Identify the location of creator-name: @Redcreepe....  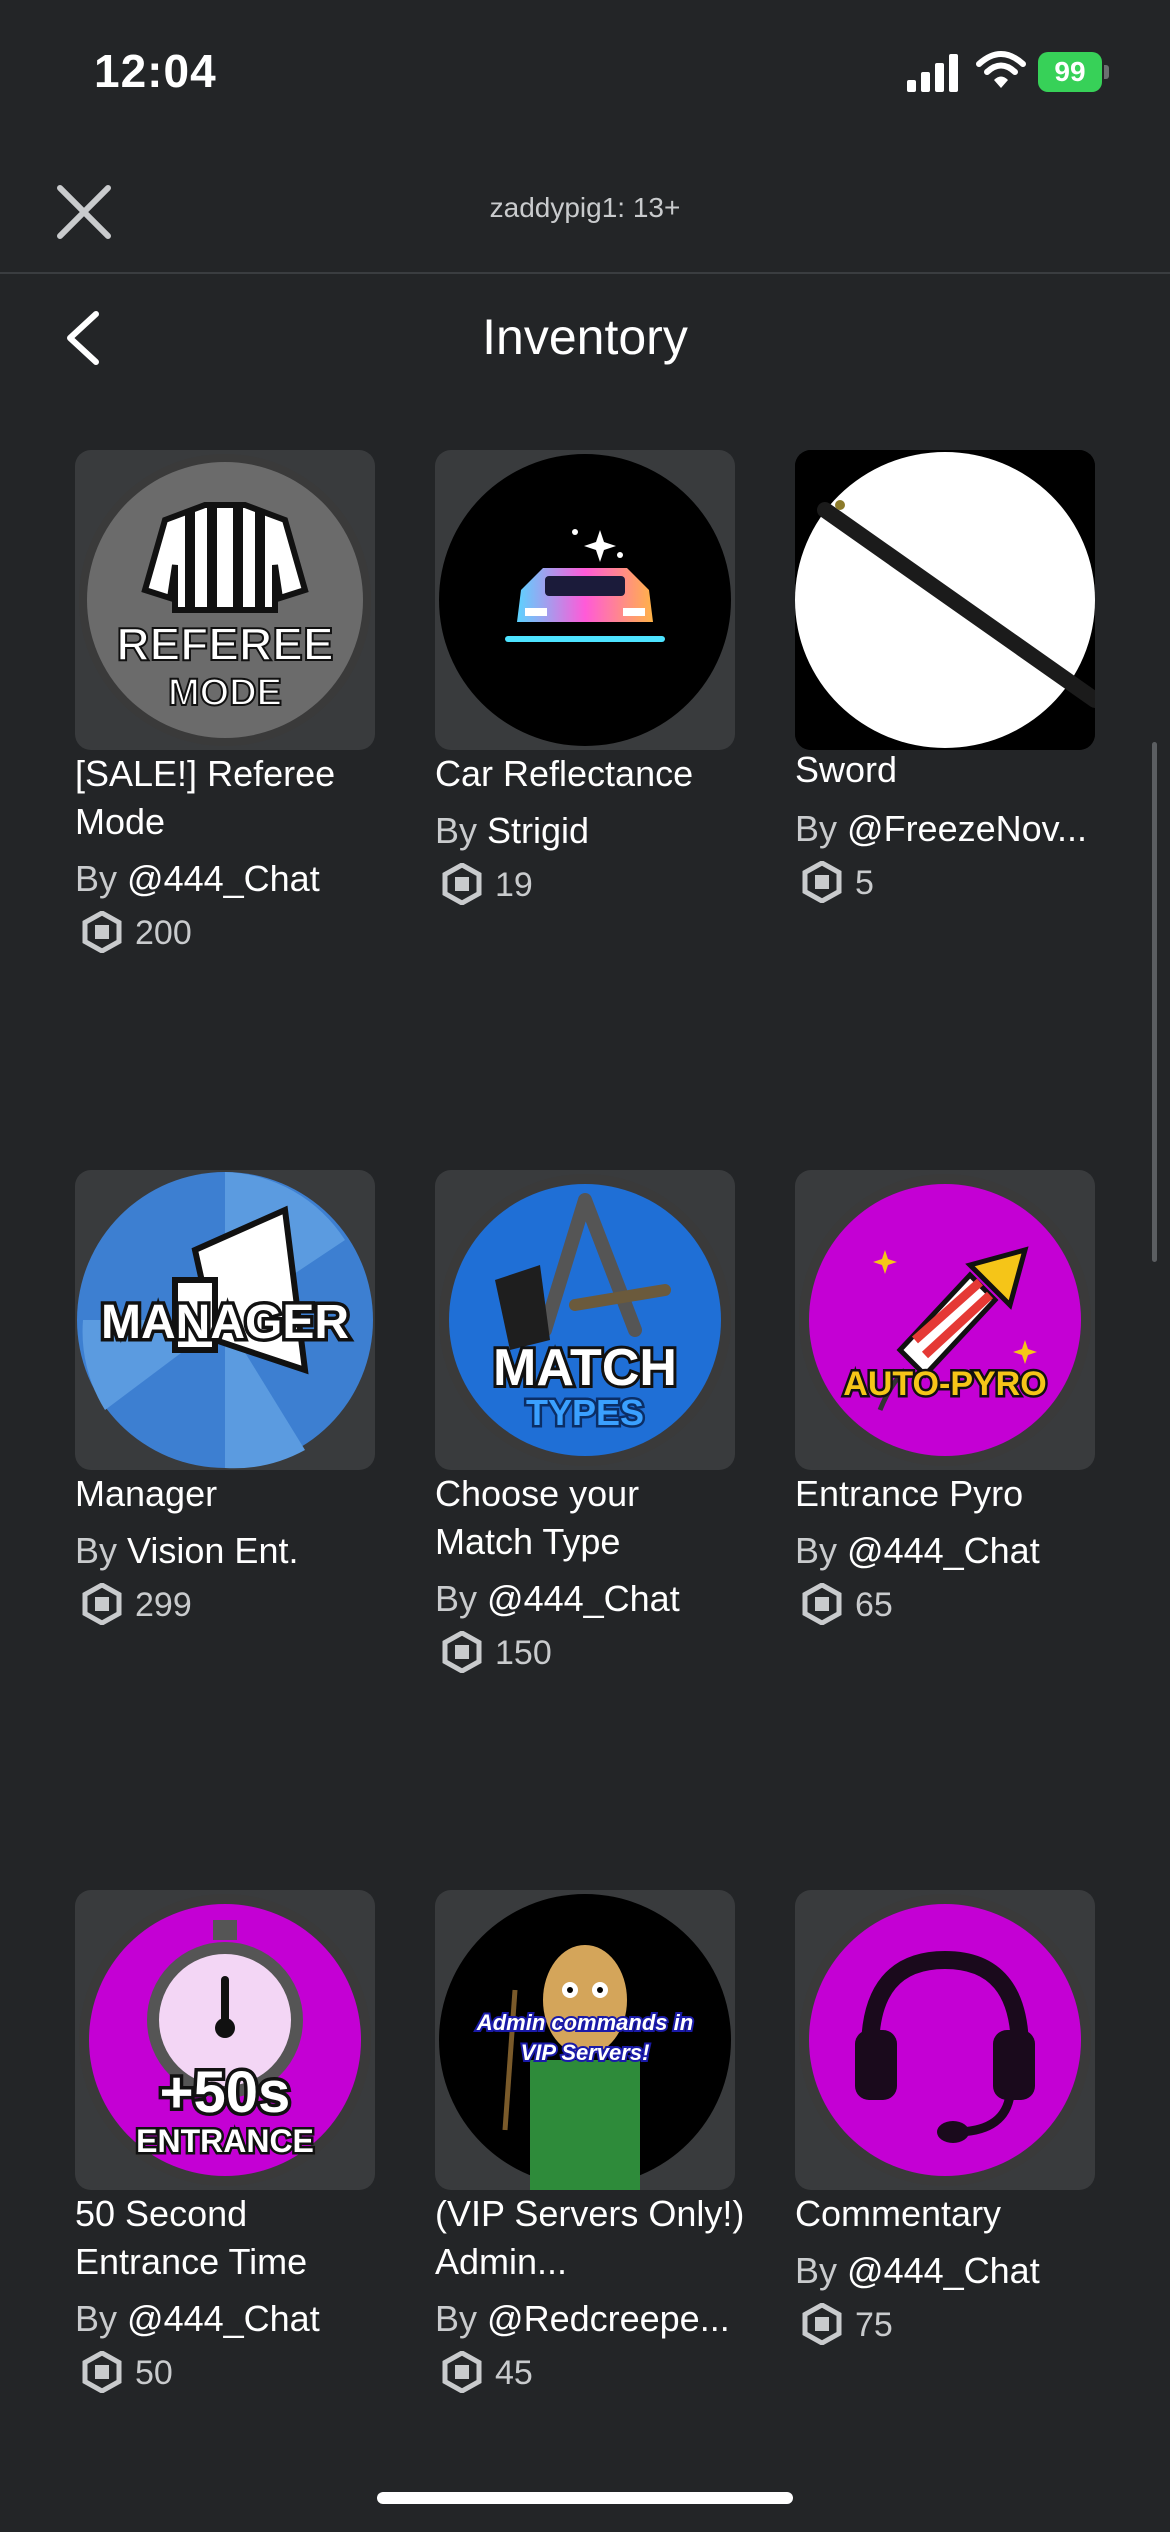
(608, 2318).